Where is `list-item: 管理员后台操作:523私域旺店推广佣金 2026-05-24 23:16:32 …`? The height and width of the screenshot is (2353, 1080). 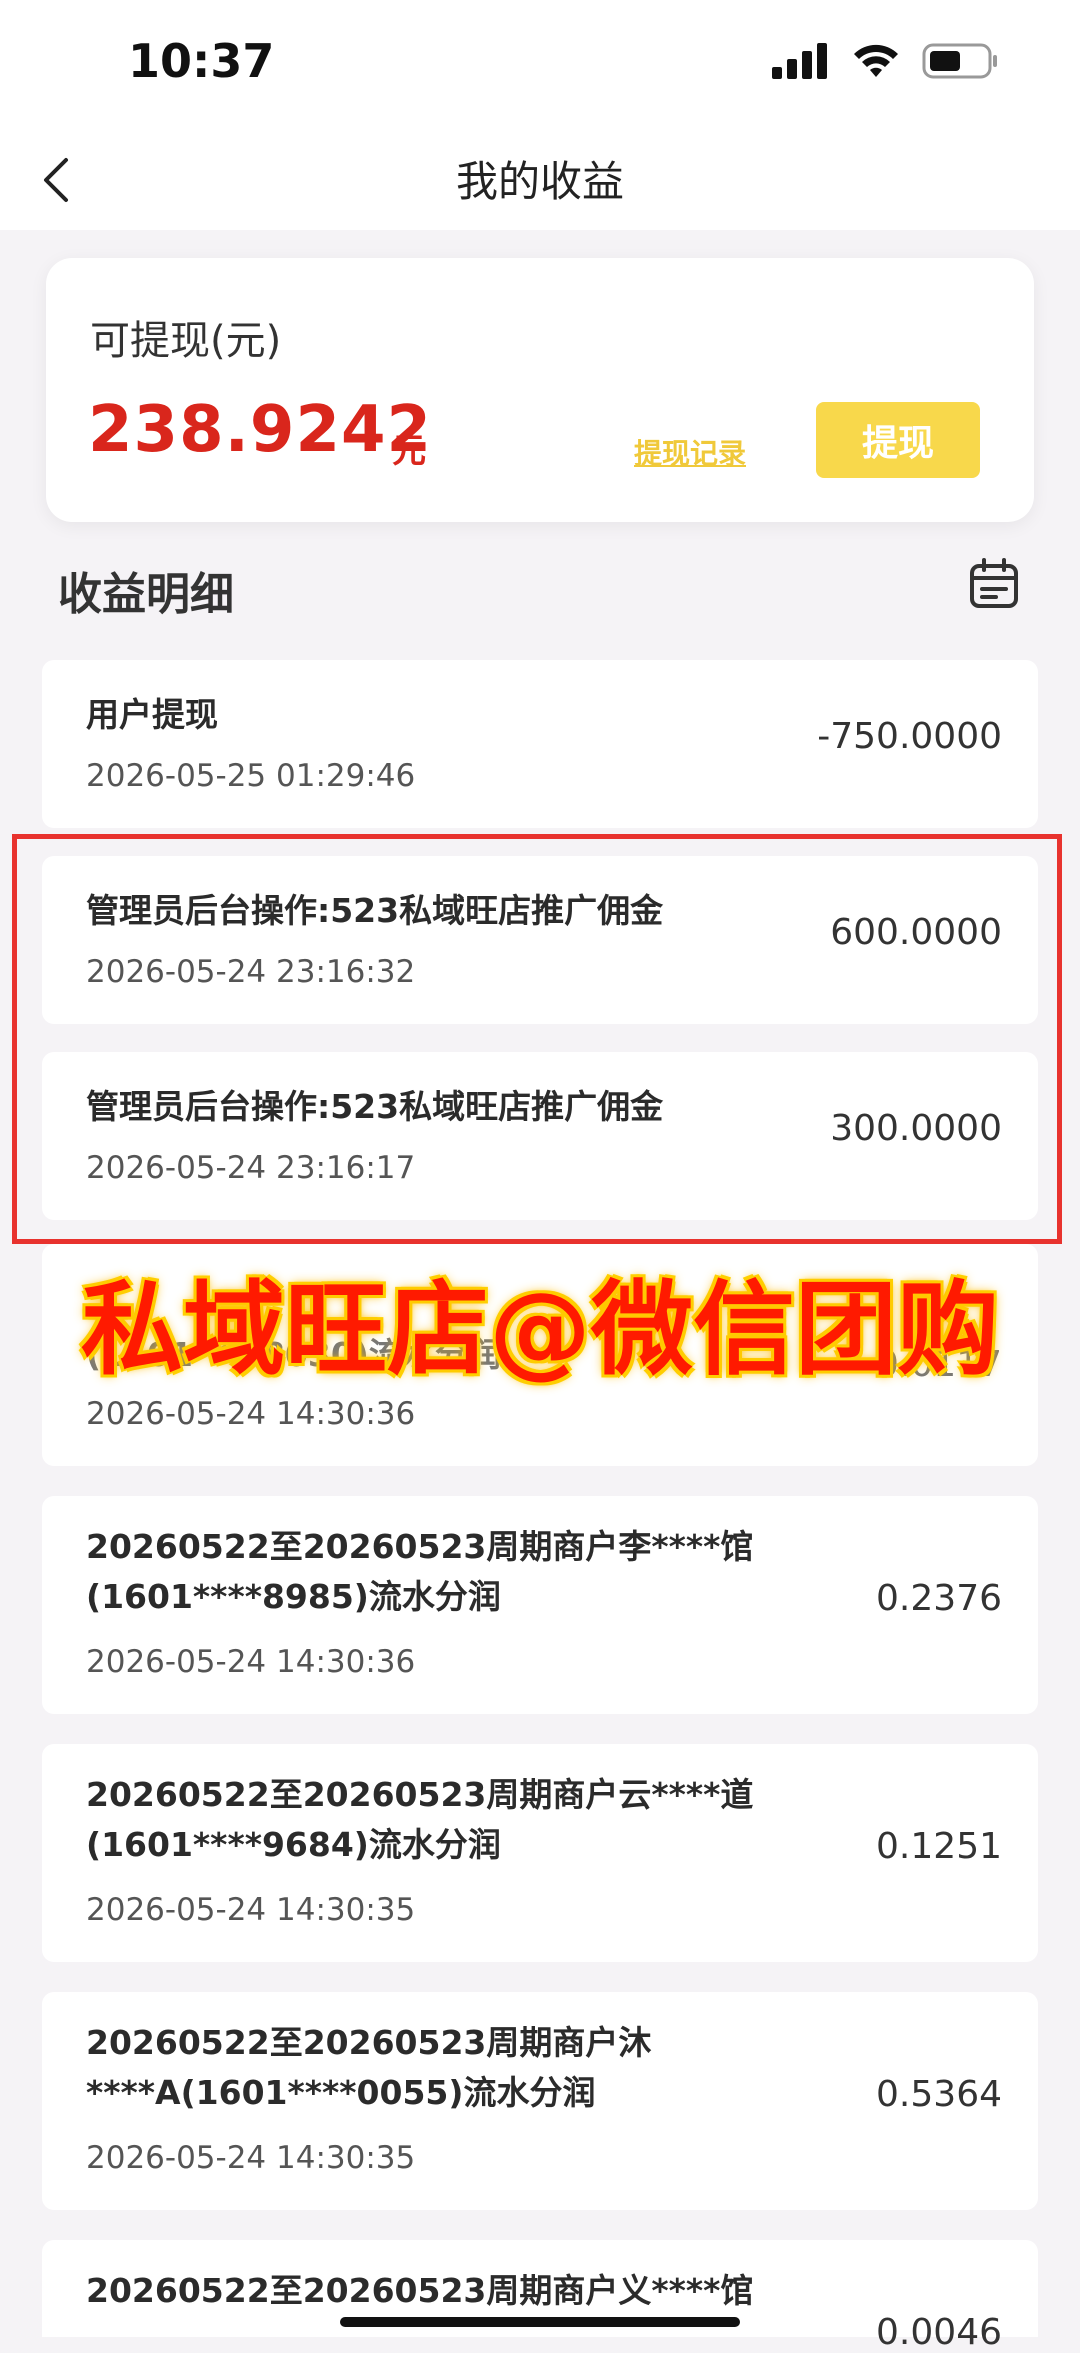
list-item: 管理员后台操作:523私域旺店推广佣金 2026-05-24 23:16:32 … is located at coordinates (540, 940).